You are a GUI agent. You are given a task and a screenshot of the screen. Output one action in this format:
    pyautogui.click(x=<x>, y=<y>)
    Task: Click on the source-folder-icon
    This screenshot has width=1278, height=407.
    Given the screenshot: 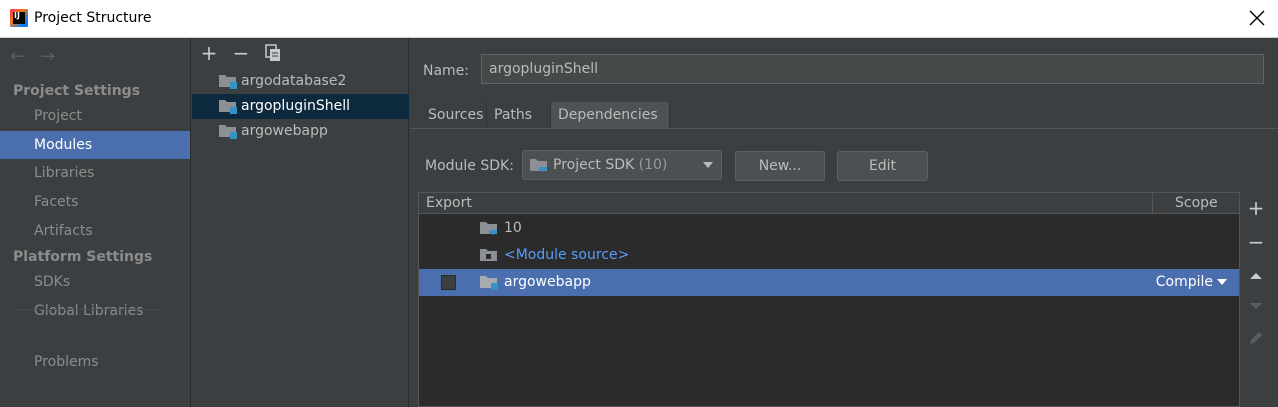 What is the action you would take?
    pyautogui.click(x=488, y=255)
    